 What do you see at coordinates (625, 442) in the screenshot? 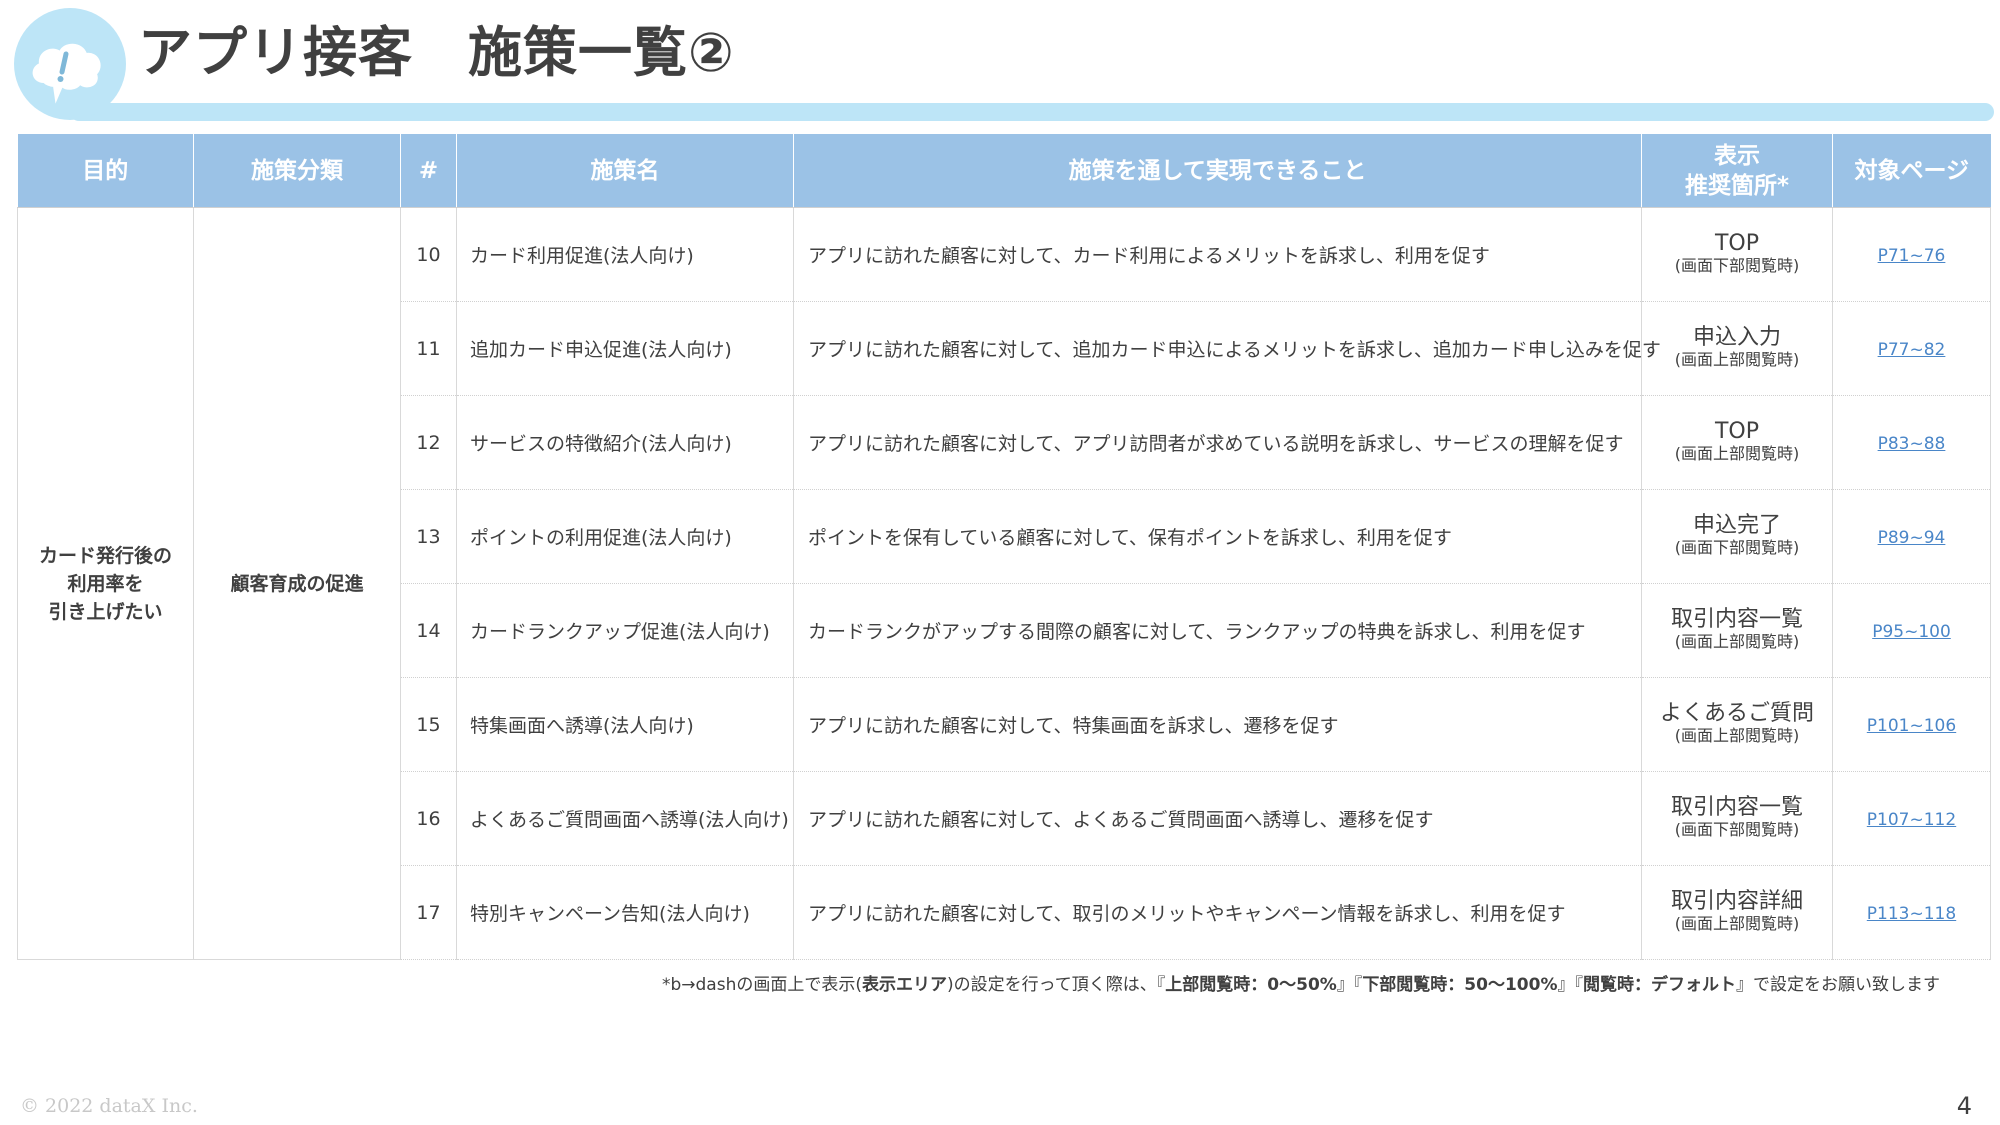
I see `measure-name: サービスの特徴紹介(法人向け)` at bounding box center [625, 442].